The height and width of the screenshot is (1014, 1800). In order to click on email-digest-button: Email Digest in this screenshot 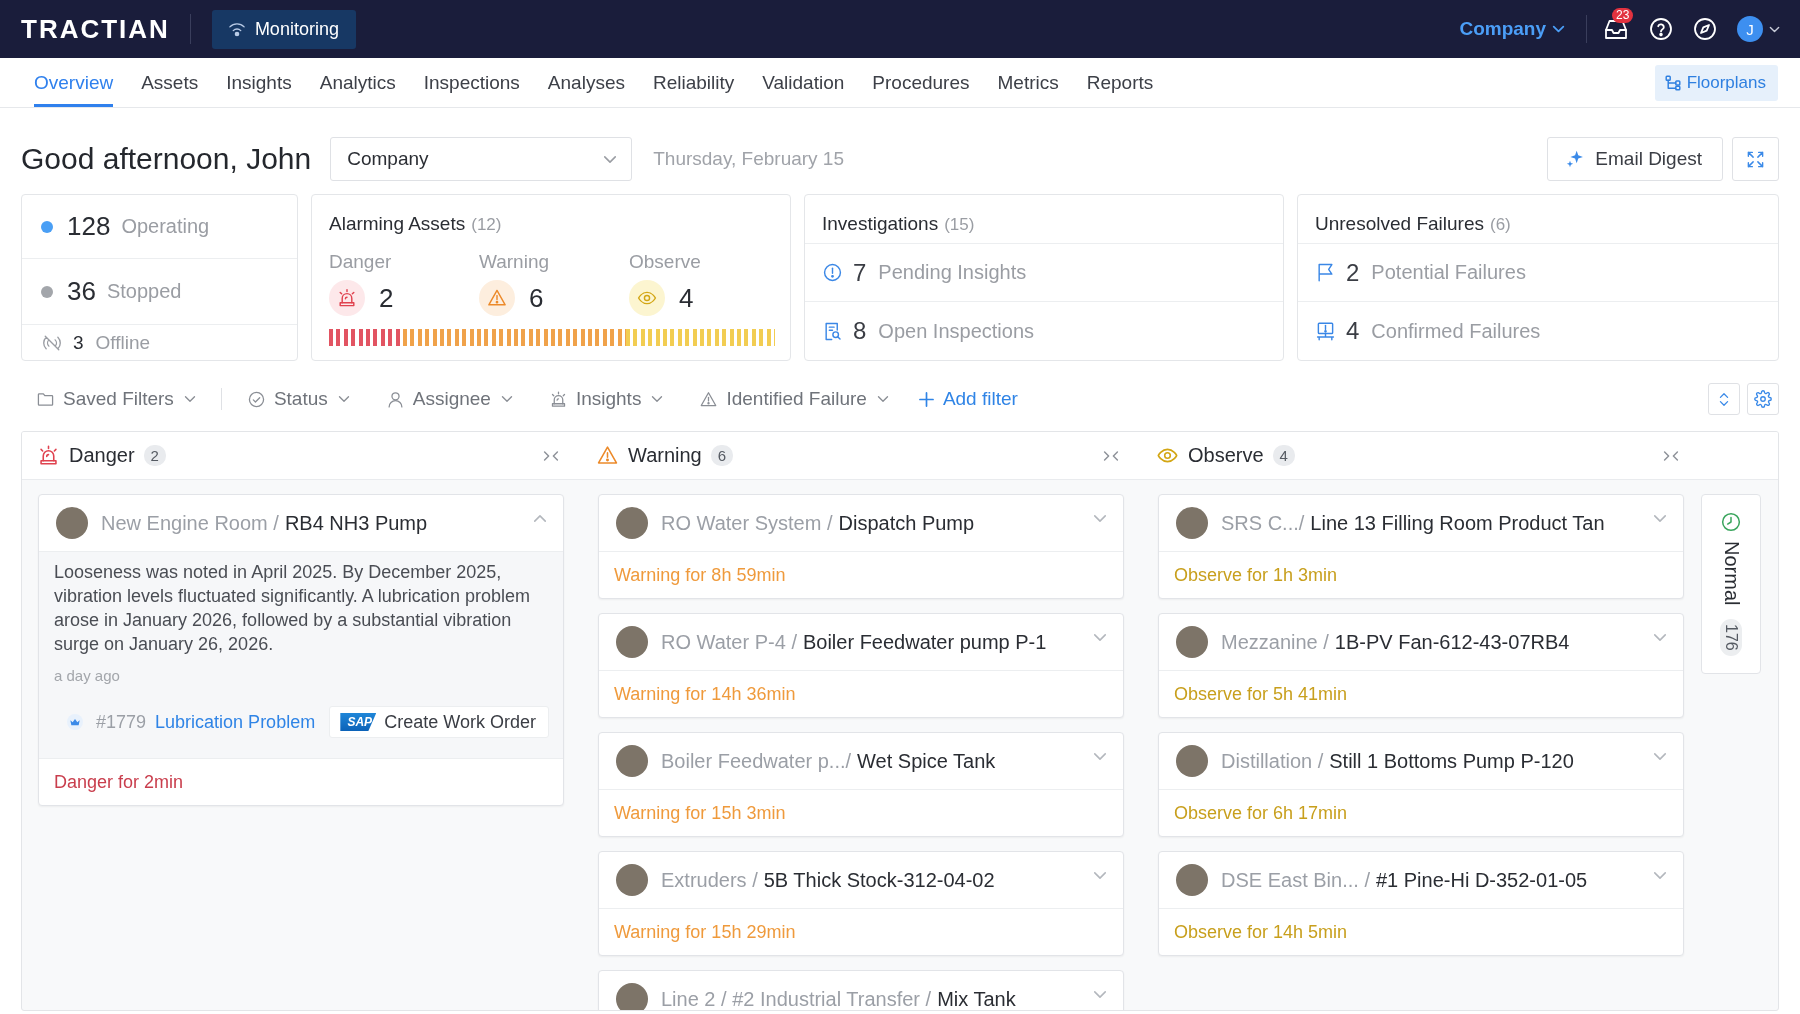, I will do `click(1635, 159)`.